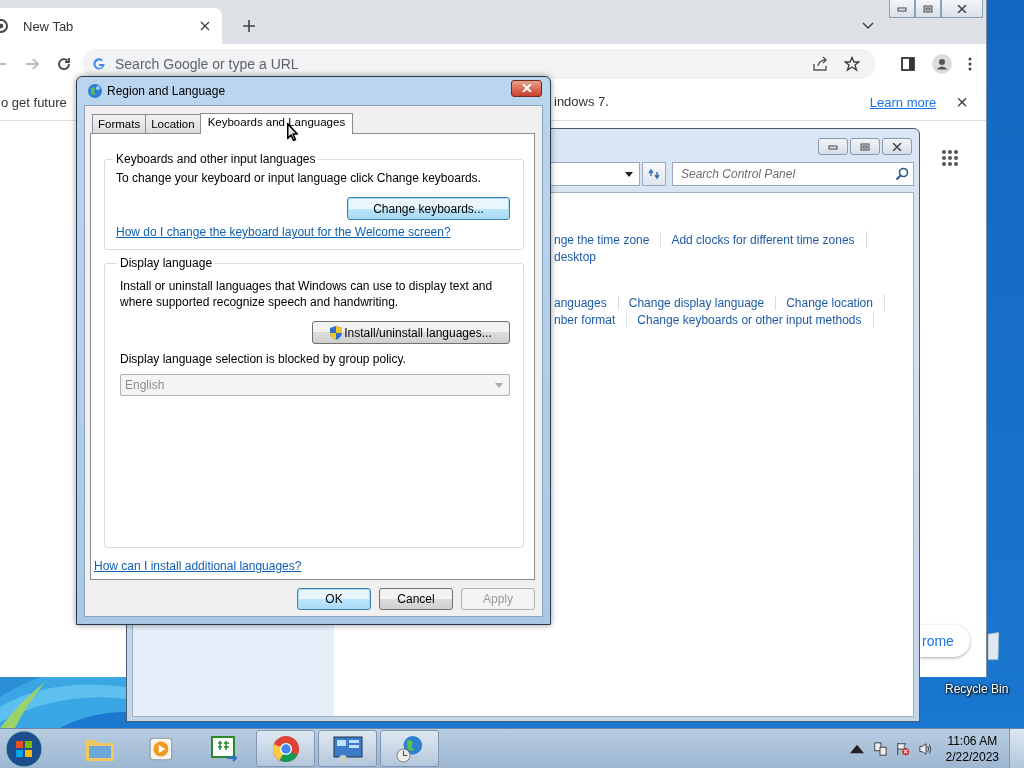 This screenshot has width=1024, height=768. What do you see at coordinates (313, 232) in the screenshot?
I see `help-link: How do I change the keyboard layout for the Welcome screen?` at bounding box center [313, 232].